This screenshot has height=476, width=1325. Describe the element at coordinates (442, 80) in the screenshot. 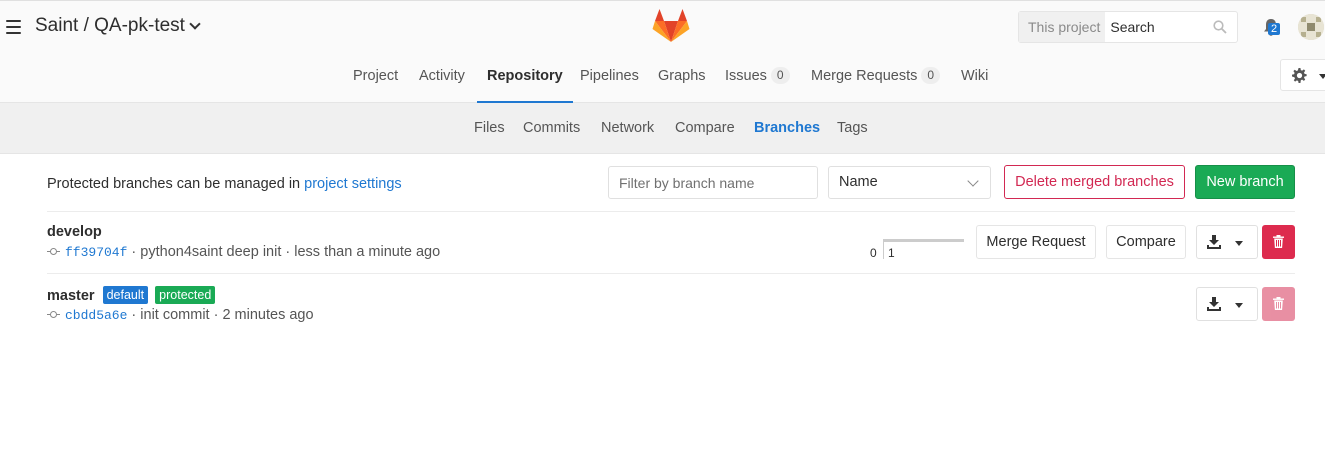

I see `tab-activity: Activity` at that location.